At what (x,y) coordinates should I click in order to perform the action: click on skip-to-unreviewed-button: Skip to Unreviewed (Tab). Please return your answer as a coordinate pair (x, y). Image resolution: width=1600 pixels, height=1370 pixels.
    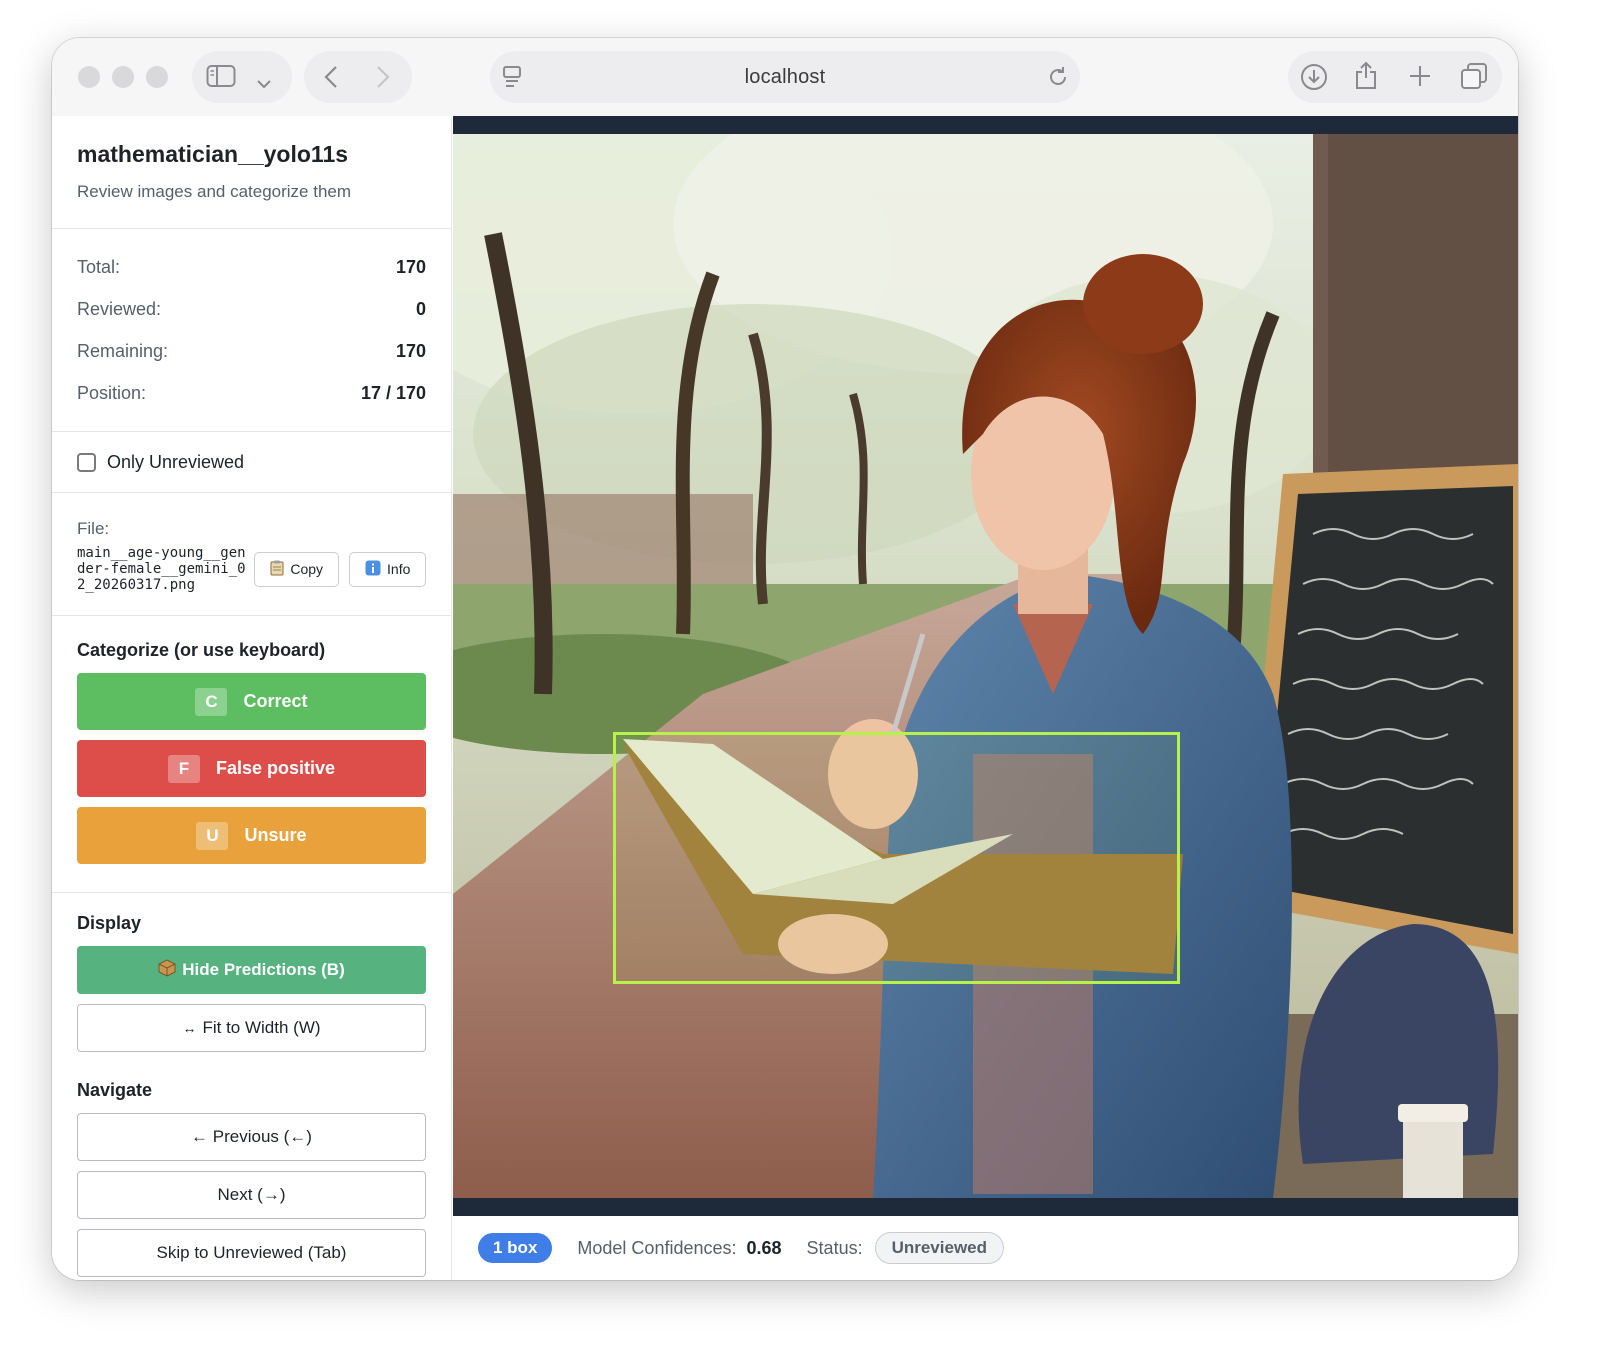
    Looking at the image, I should click on (251, 1253).